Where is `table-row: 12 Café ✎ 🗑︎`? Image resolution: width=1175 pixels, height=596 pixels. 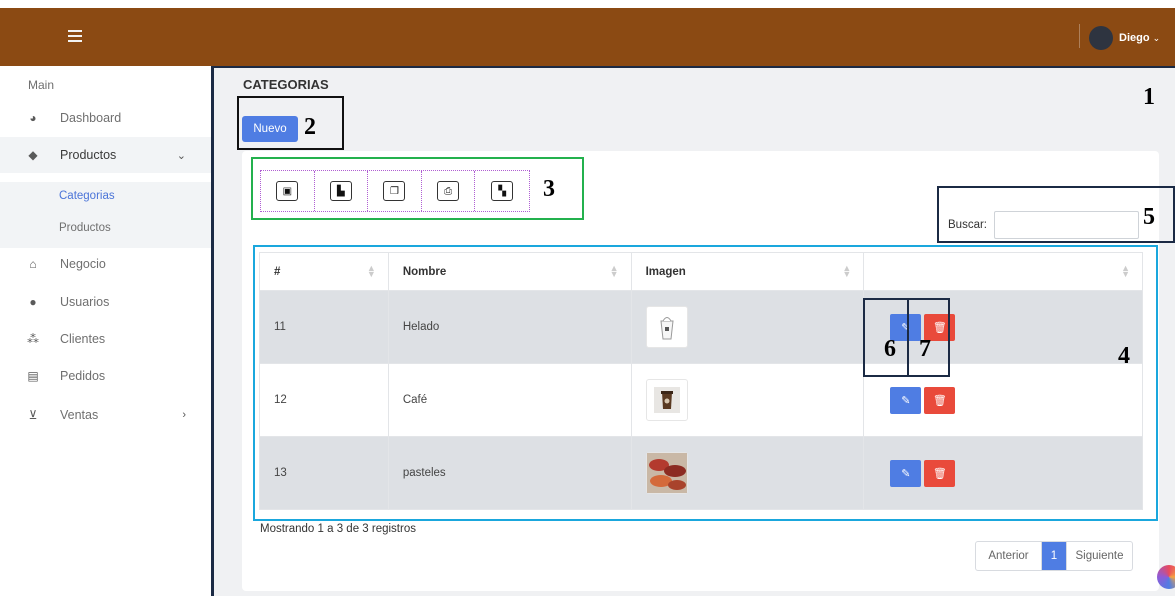 table-row: 12 Café ✎ 🗑︎ is located at coordinates (701, 400).